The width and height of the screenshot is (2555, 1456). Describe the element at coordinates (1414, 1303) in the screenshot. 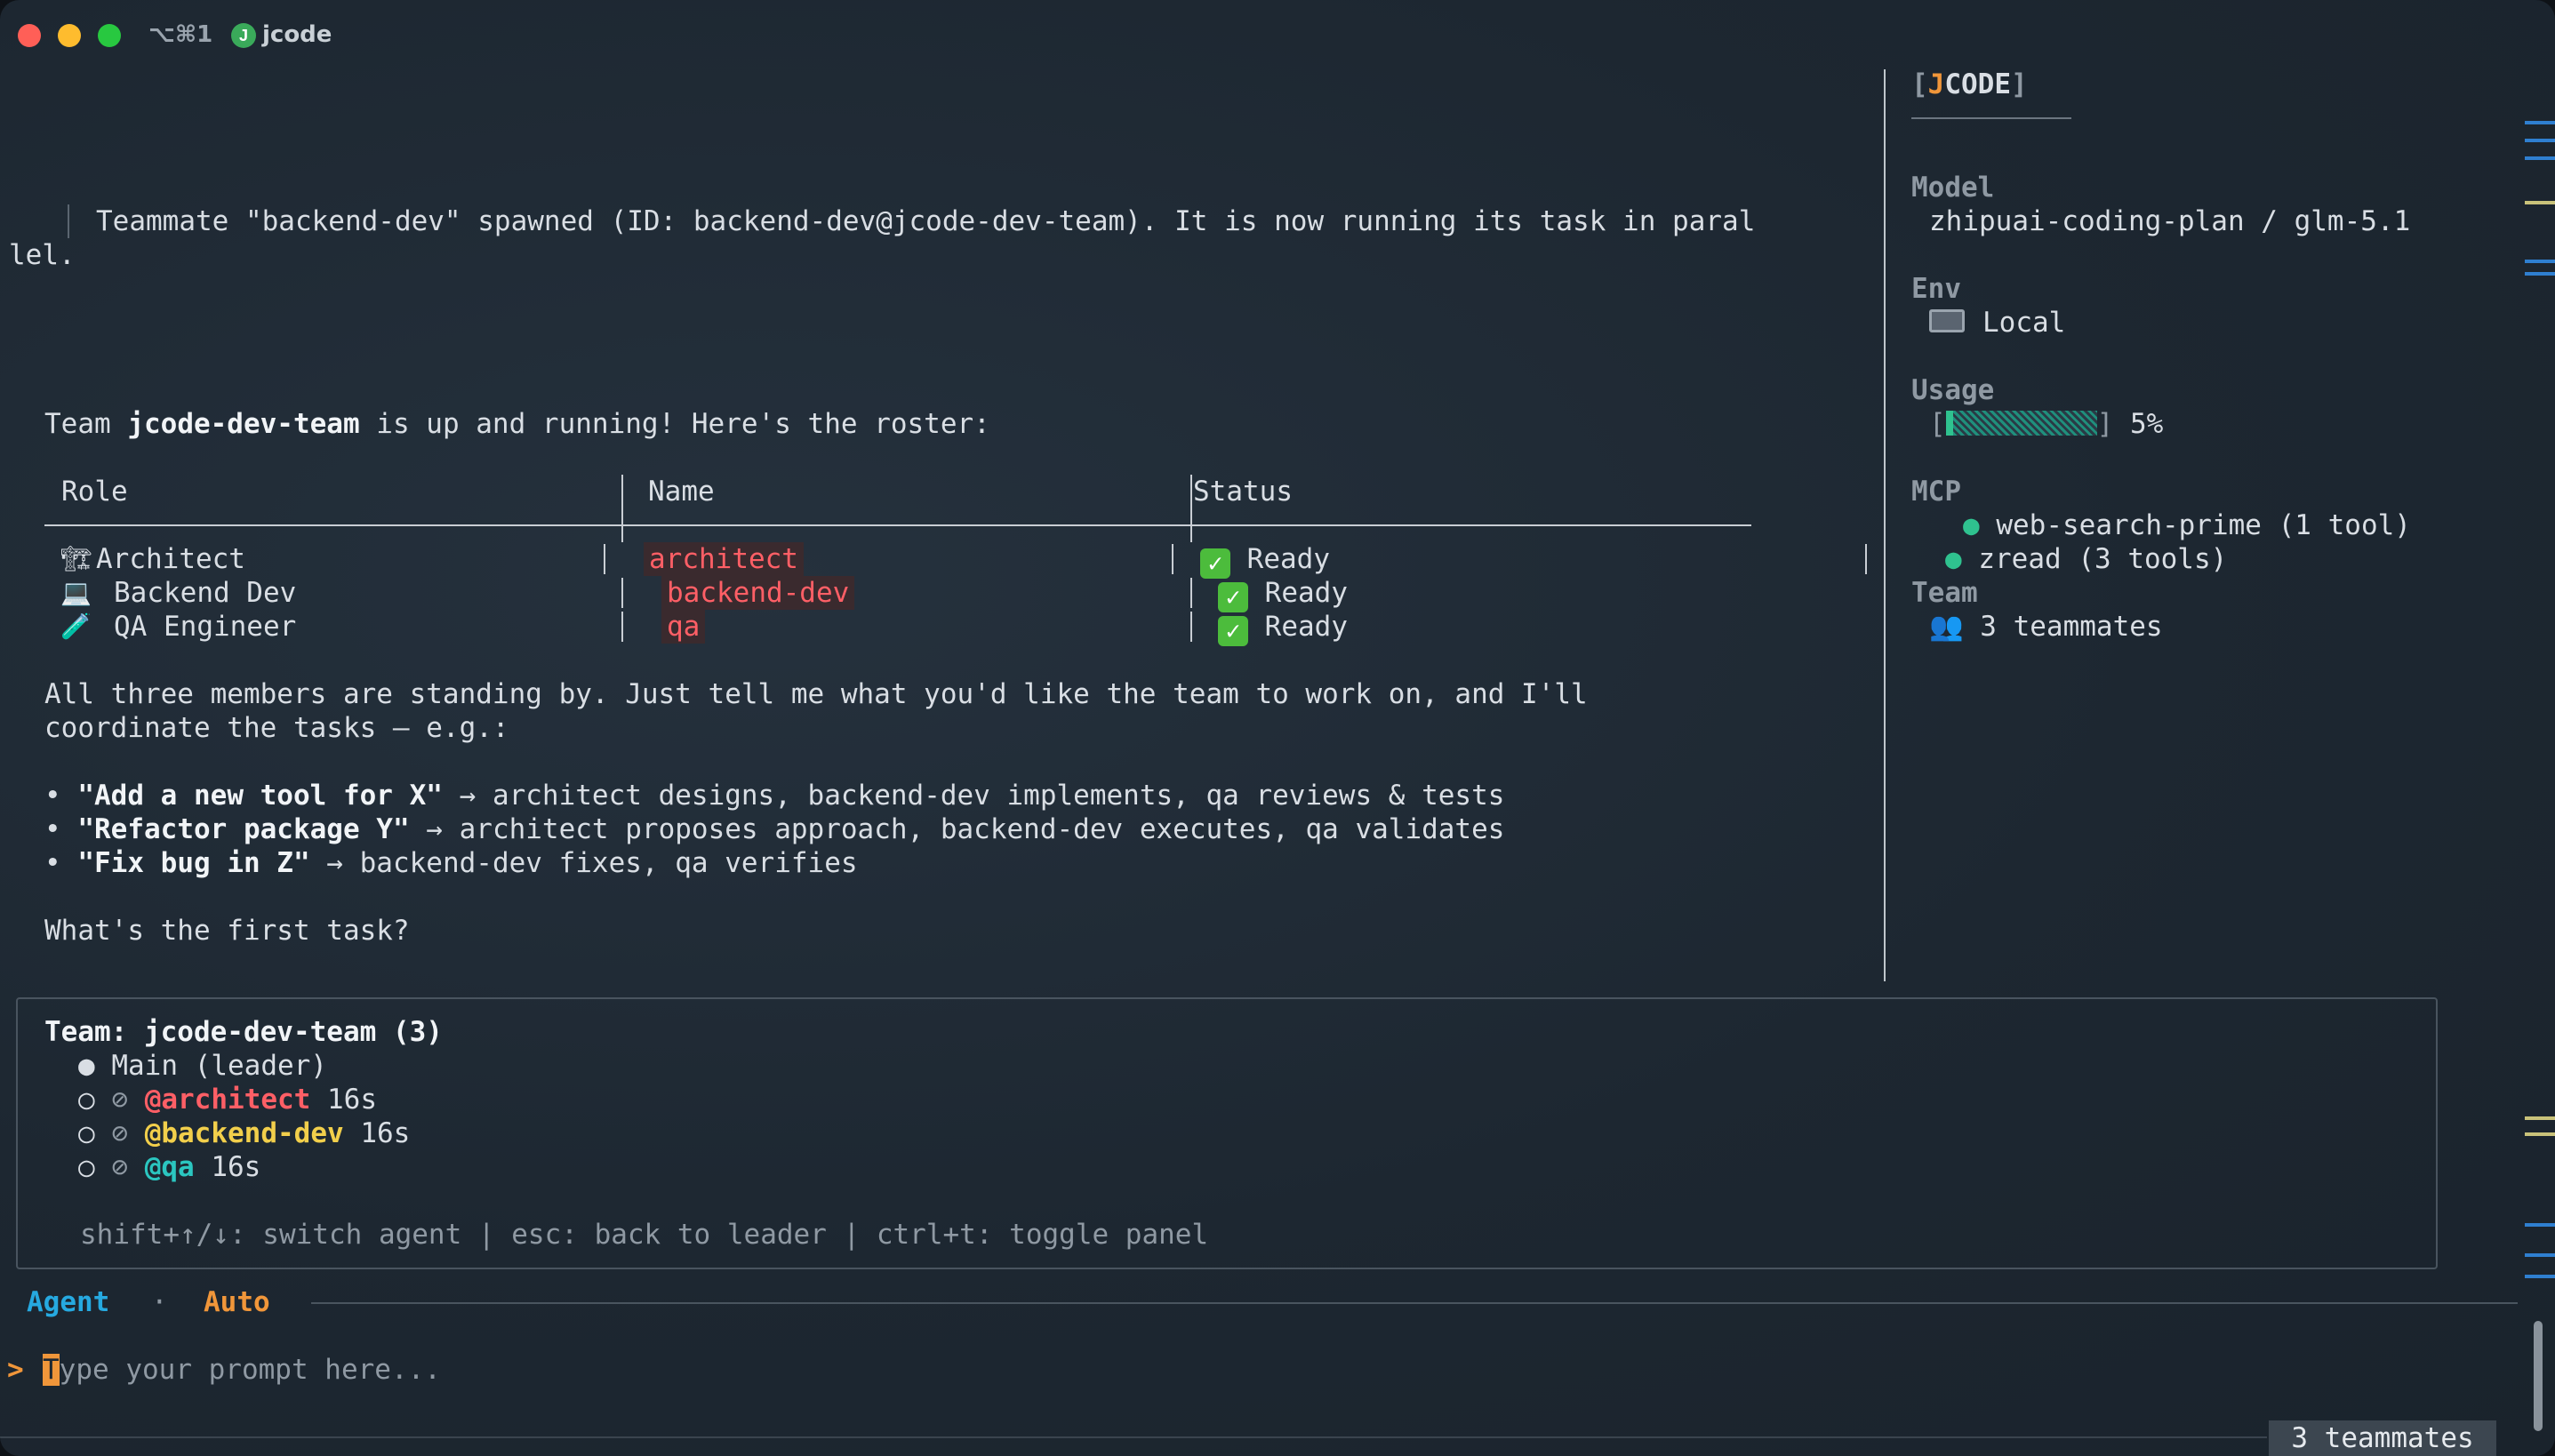

I see `mode-bar-rule` at that location.